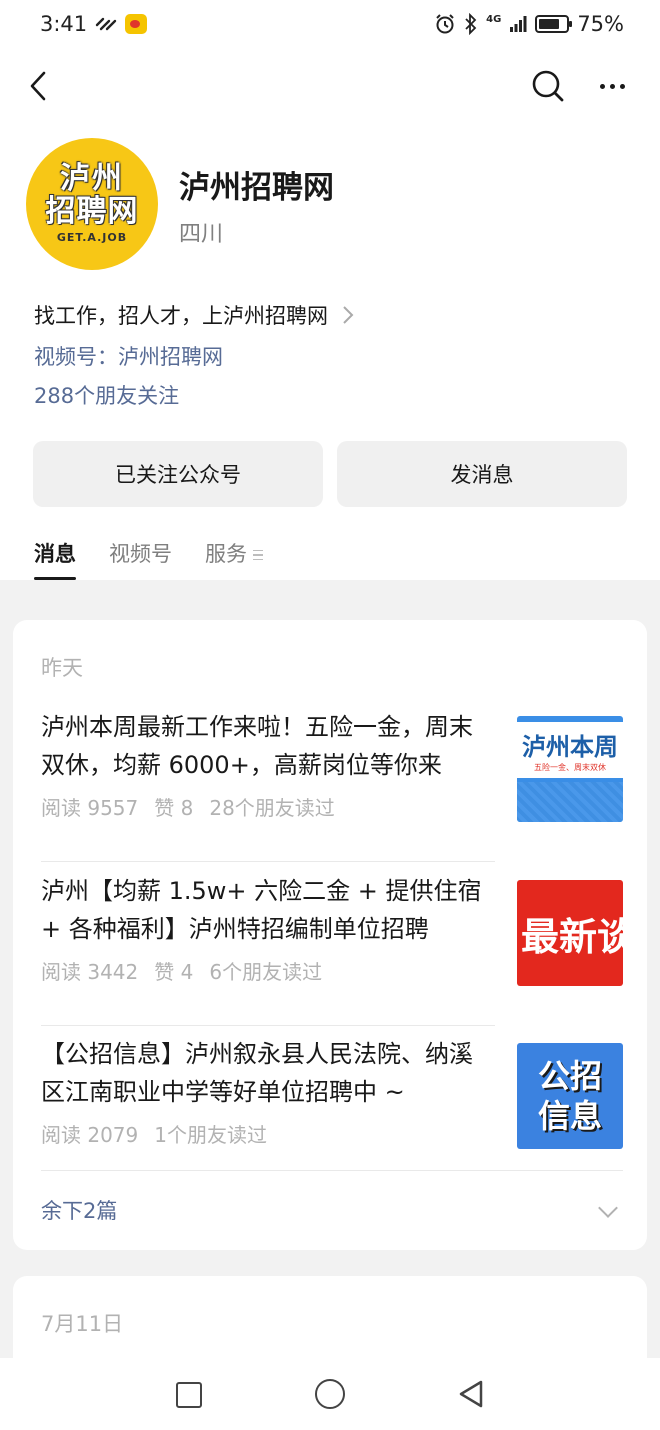 The height and width of the screenshot is (1430, 660). Describe the element at coordinates (258, 555) in the screenshot. I see `menu-icon` at that location.